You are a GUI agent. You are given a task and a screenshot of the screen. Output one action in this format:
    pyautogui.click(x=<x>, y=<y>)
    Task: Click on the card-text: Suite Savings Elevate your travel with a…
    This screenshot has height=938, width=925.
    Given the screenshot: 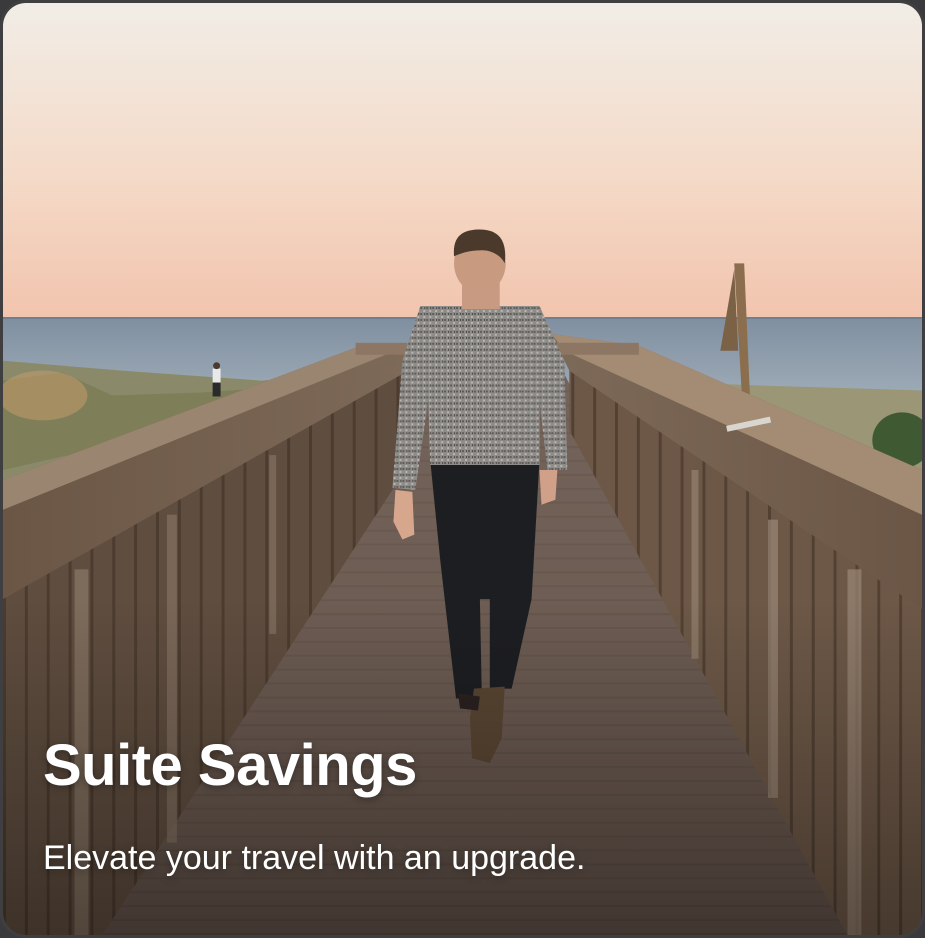 What is the action you would take?
    pyautogui.click(x=462, y=805)
    